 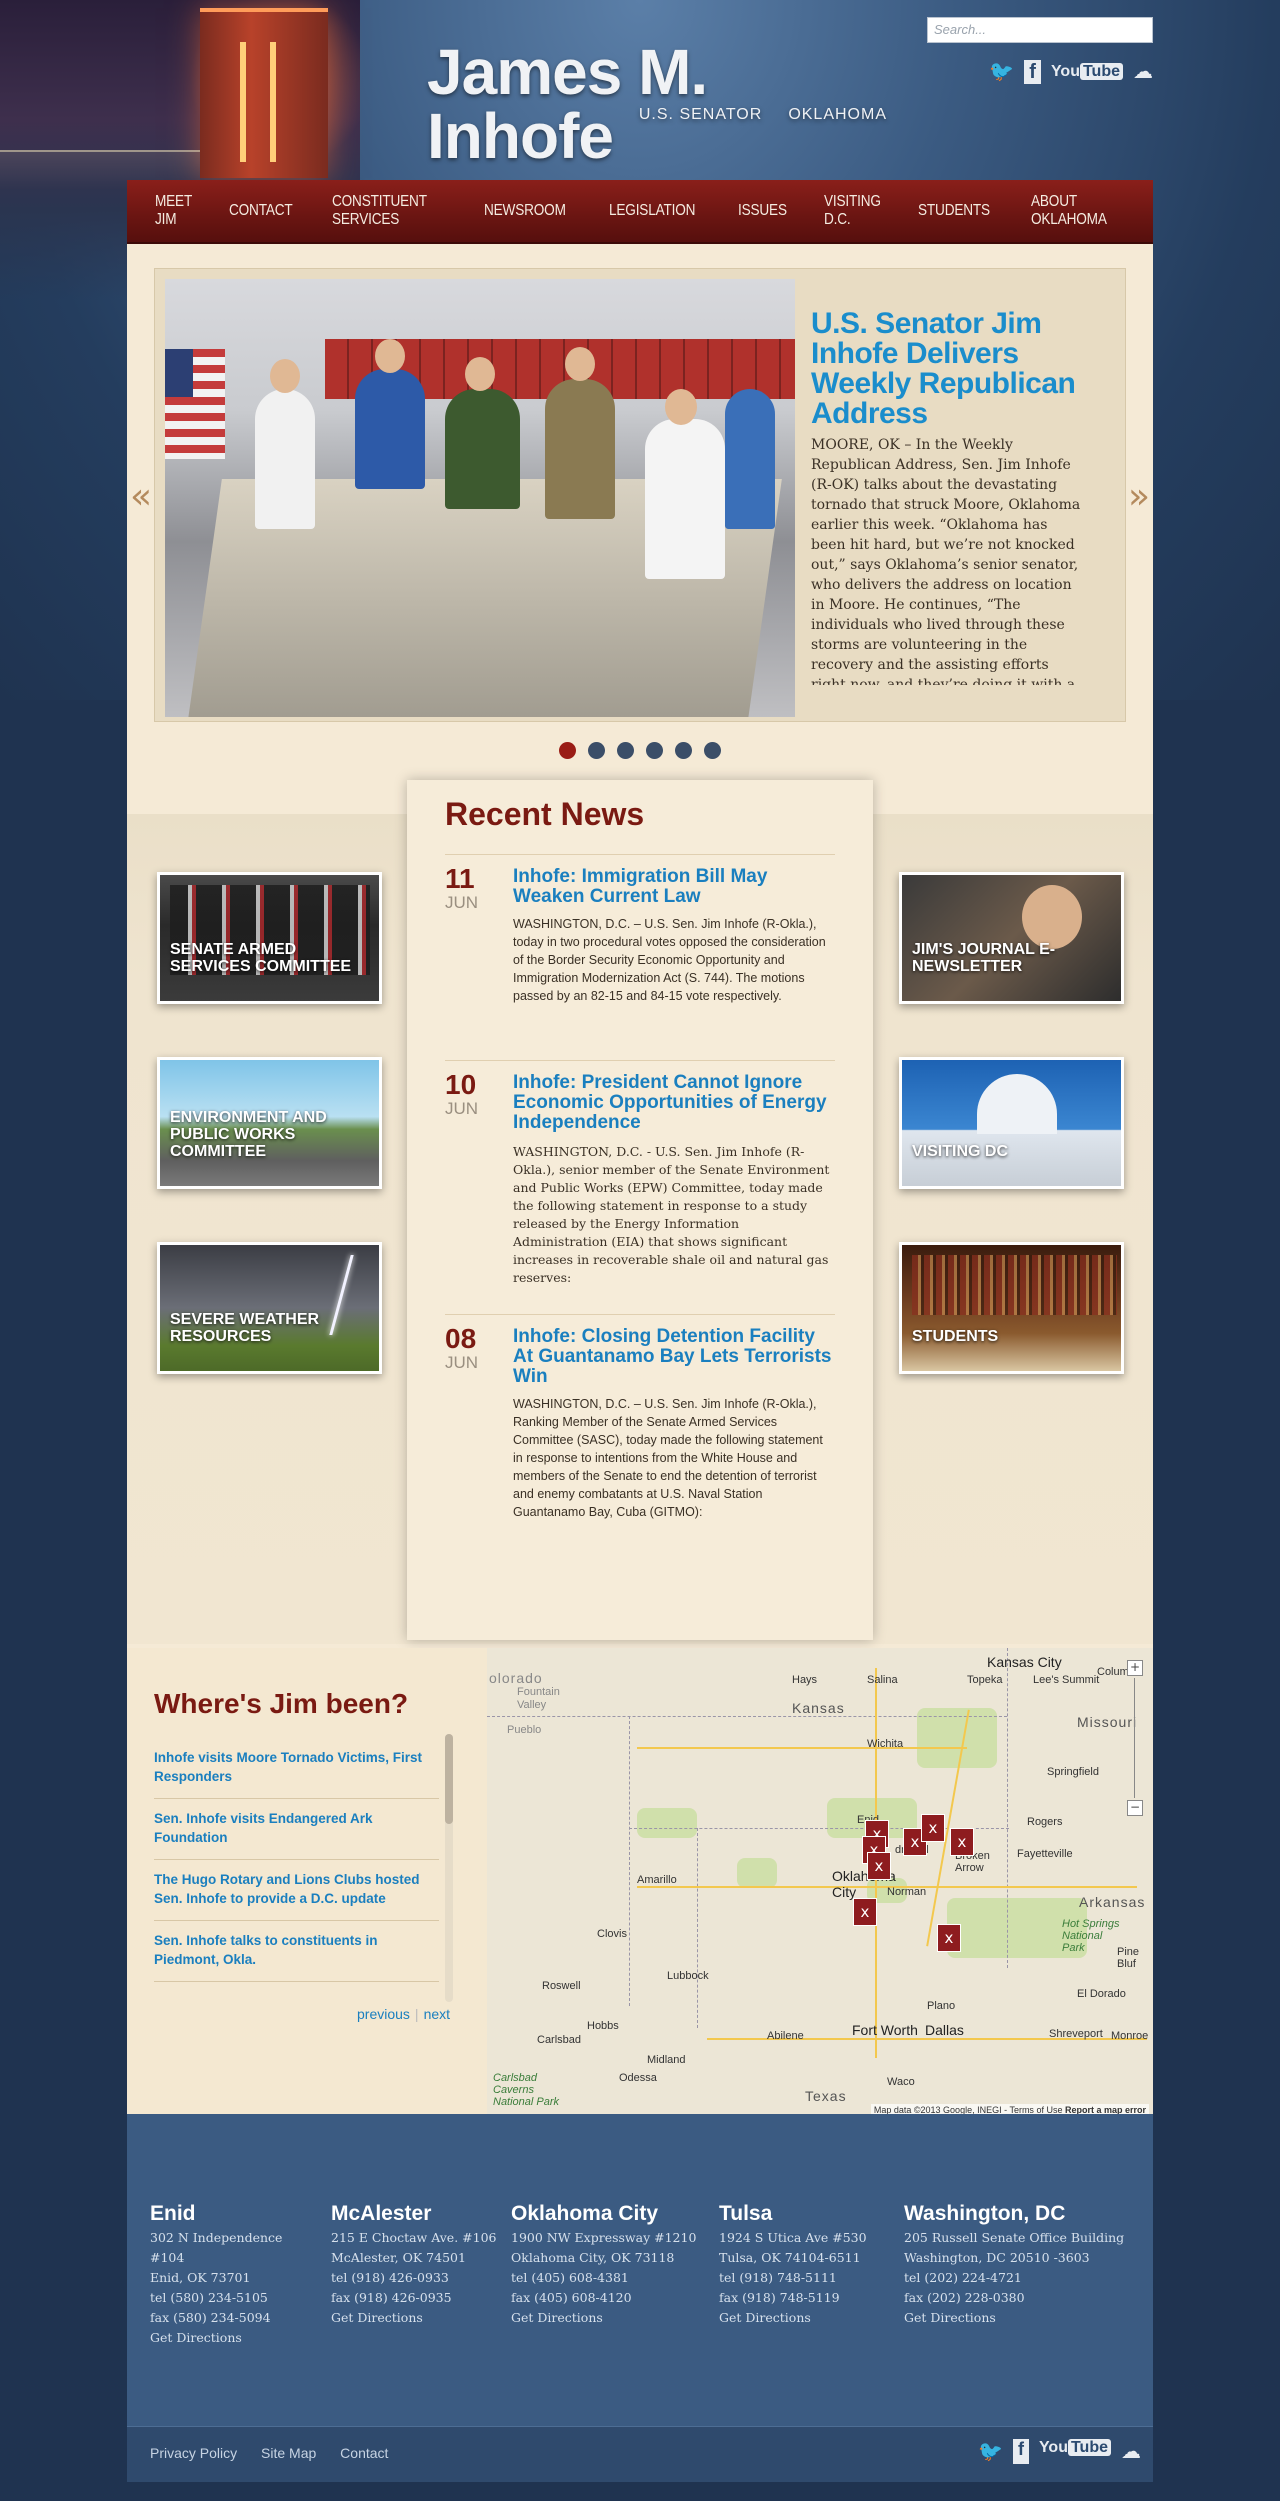 What do you see at coordinates (1011, 938) in the screenshot?
I see `tile-jims-journal: Jim's Journal E-Newsletter` at bounding box center [1011, 938].